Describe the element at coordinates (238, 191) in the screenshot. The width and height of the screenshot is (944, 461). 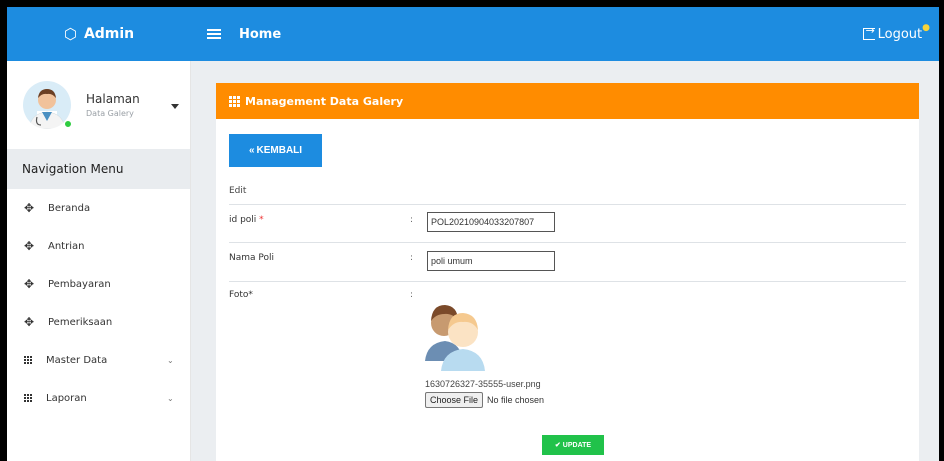
I see `section-title: Edit` at that location.